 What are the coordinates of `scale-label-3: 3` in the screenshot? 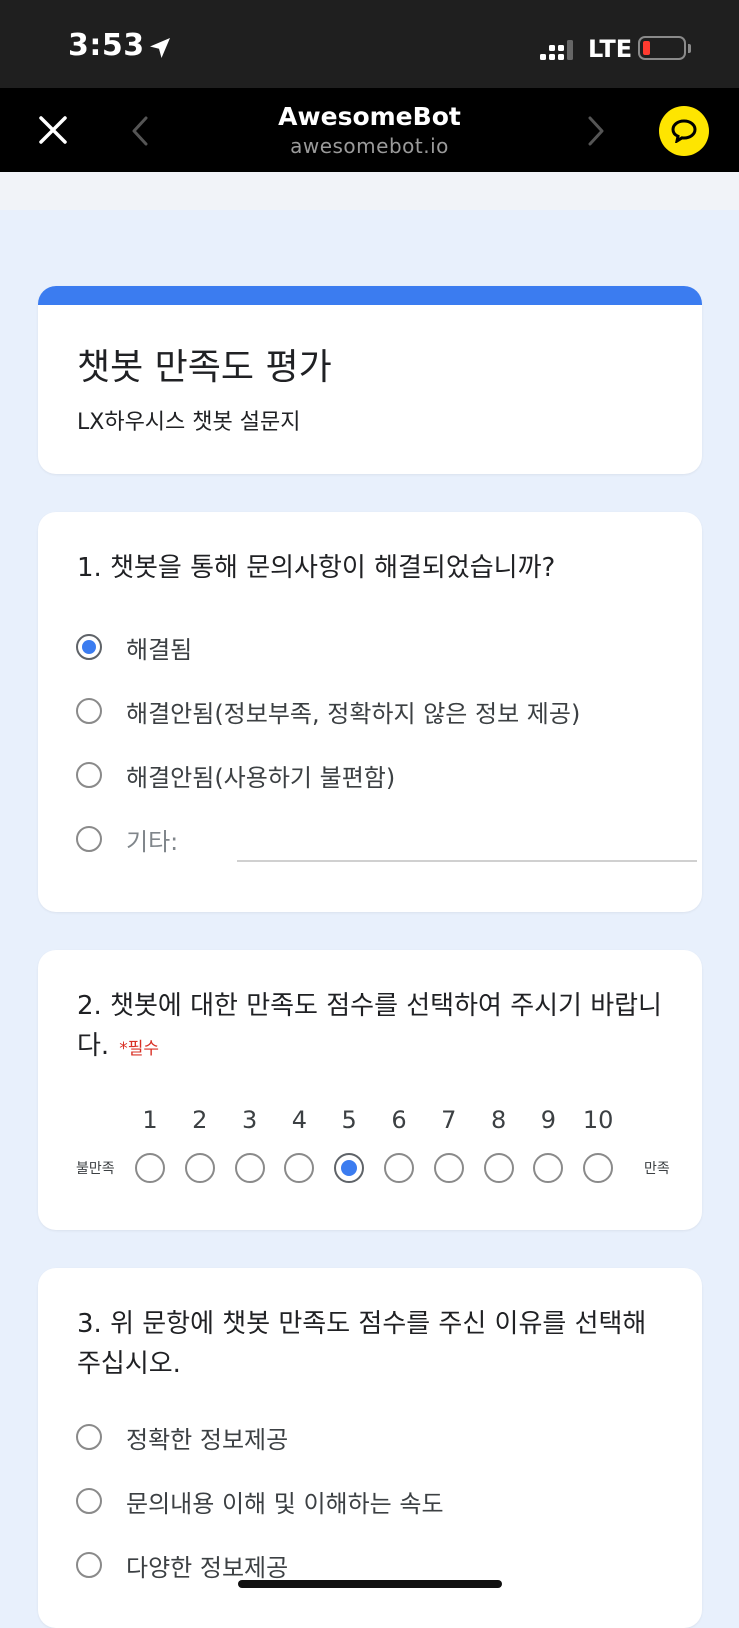 It's located at (249, 1120).